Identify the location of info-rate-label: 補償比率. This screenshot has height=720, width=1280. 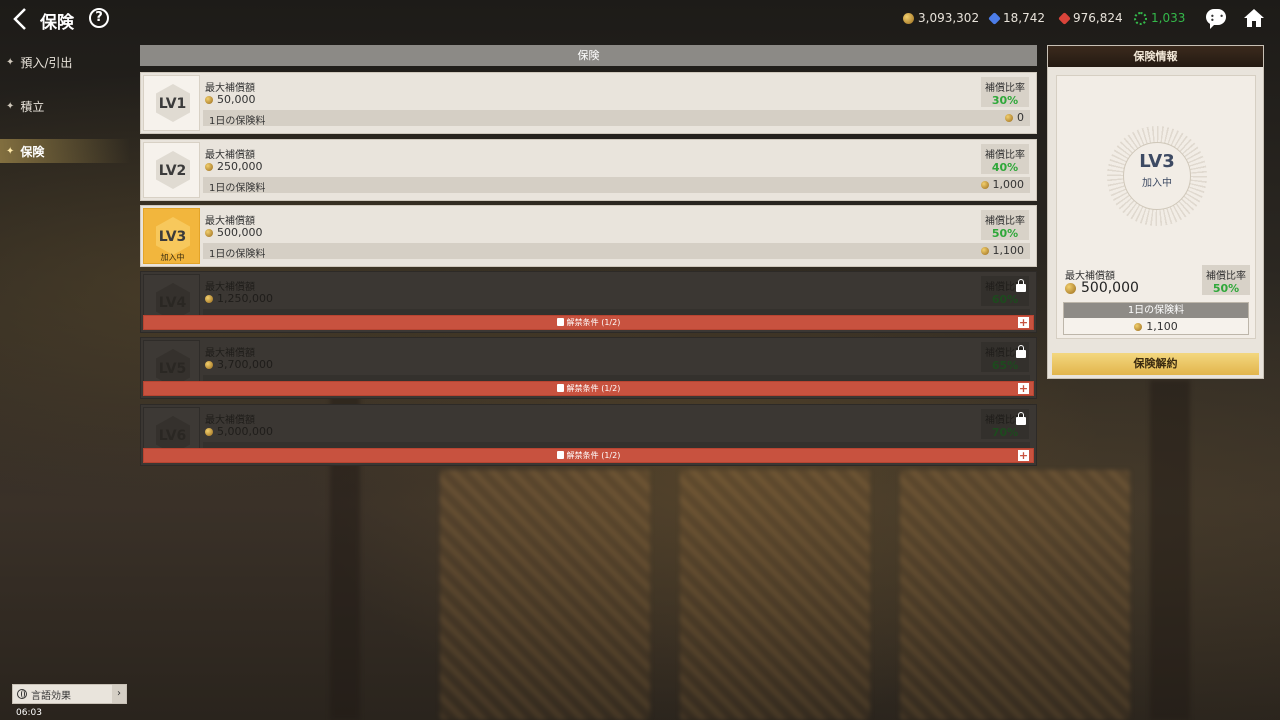
(1226, 276).